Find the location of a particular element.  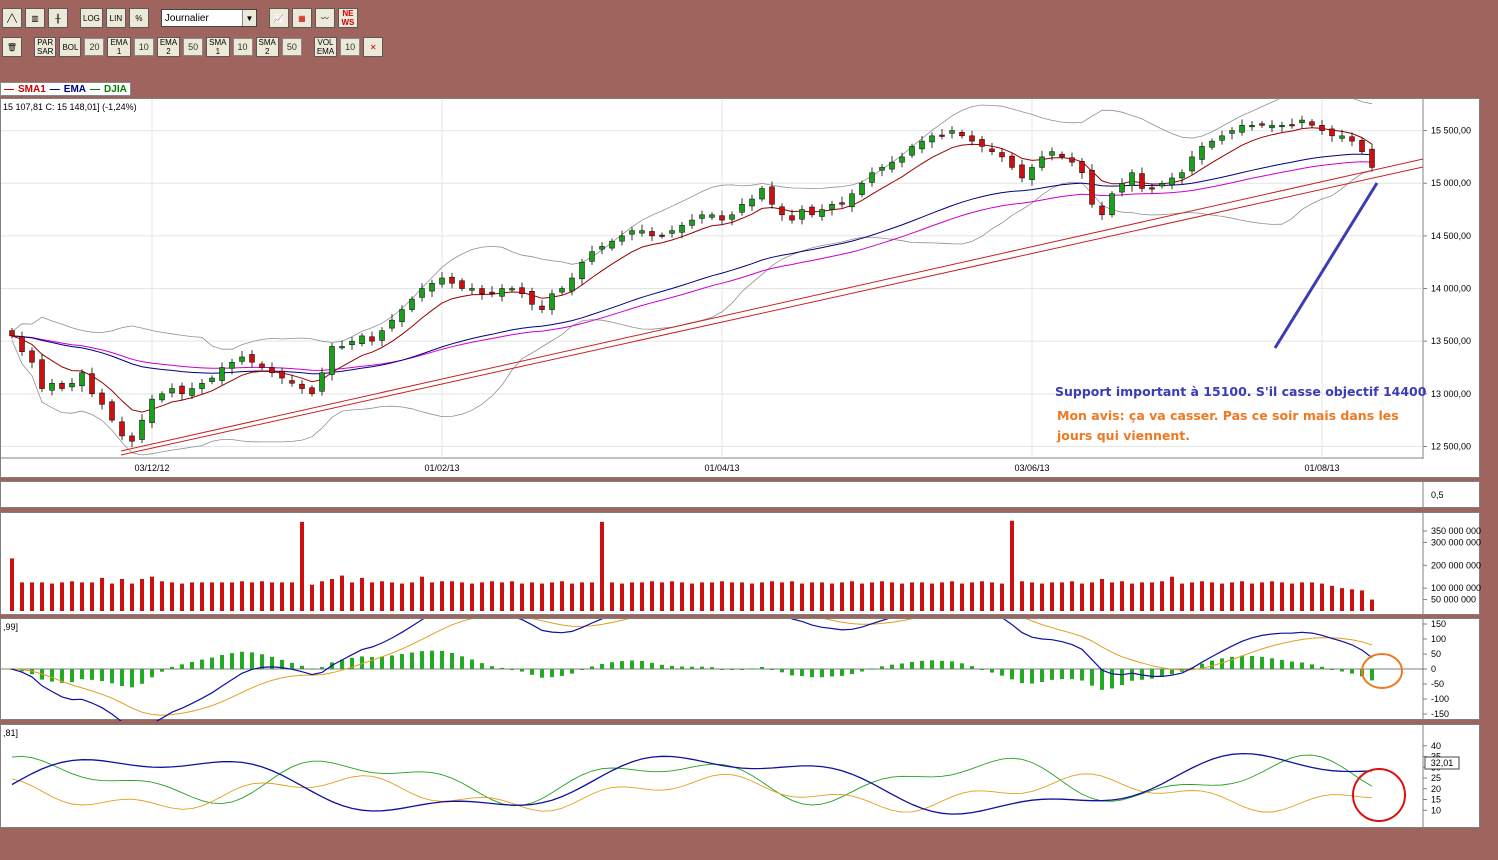

ema1-period: 10 is located at coordinates (143, 47).